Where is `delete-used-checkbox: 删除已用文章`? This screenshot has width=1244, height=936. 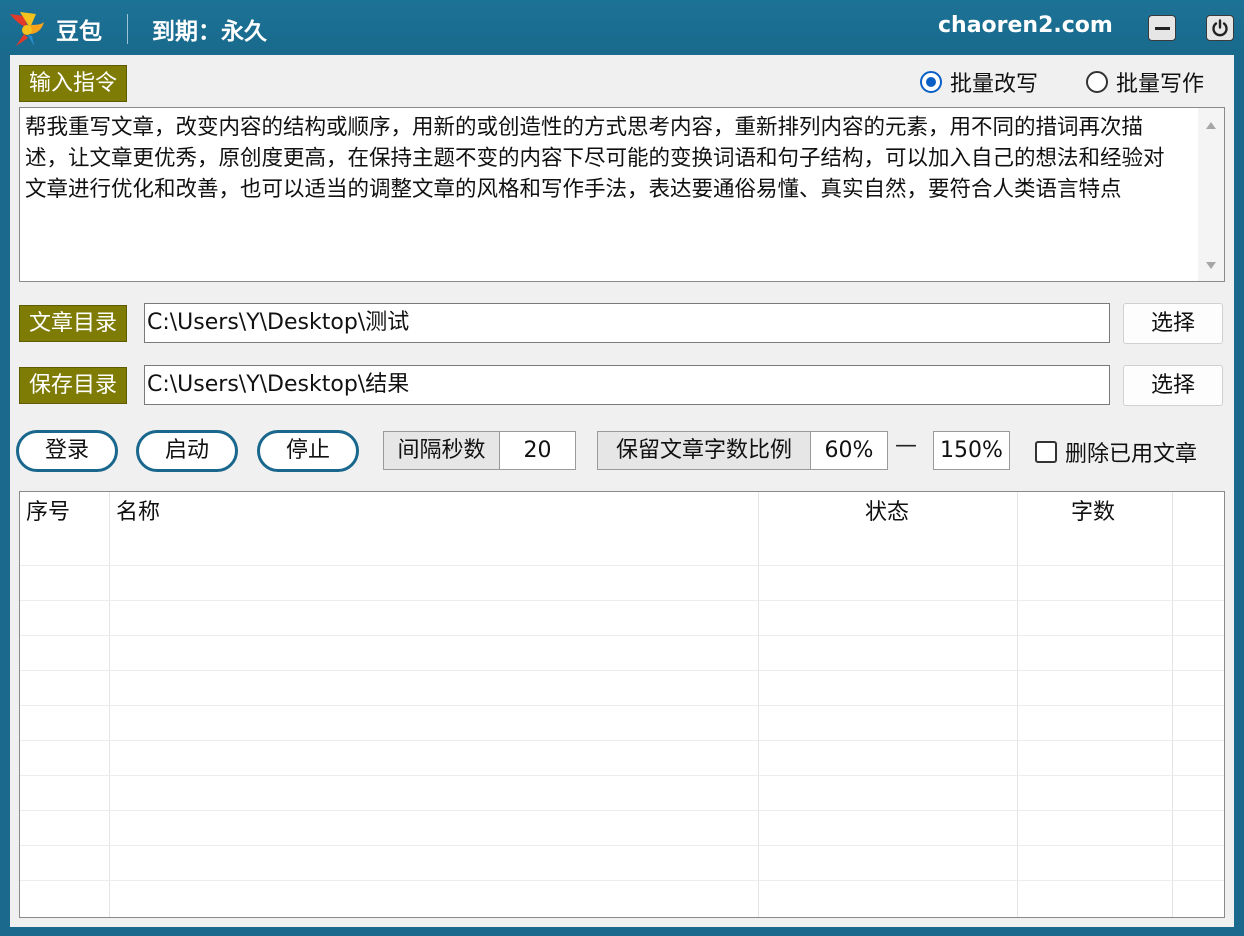 delete-used-checkbox: 删除已用文章 is located at coordinates (1116, 452).